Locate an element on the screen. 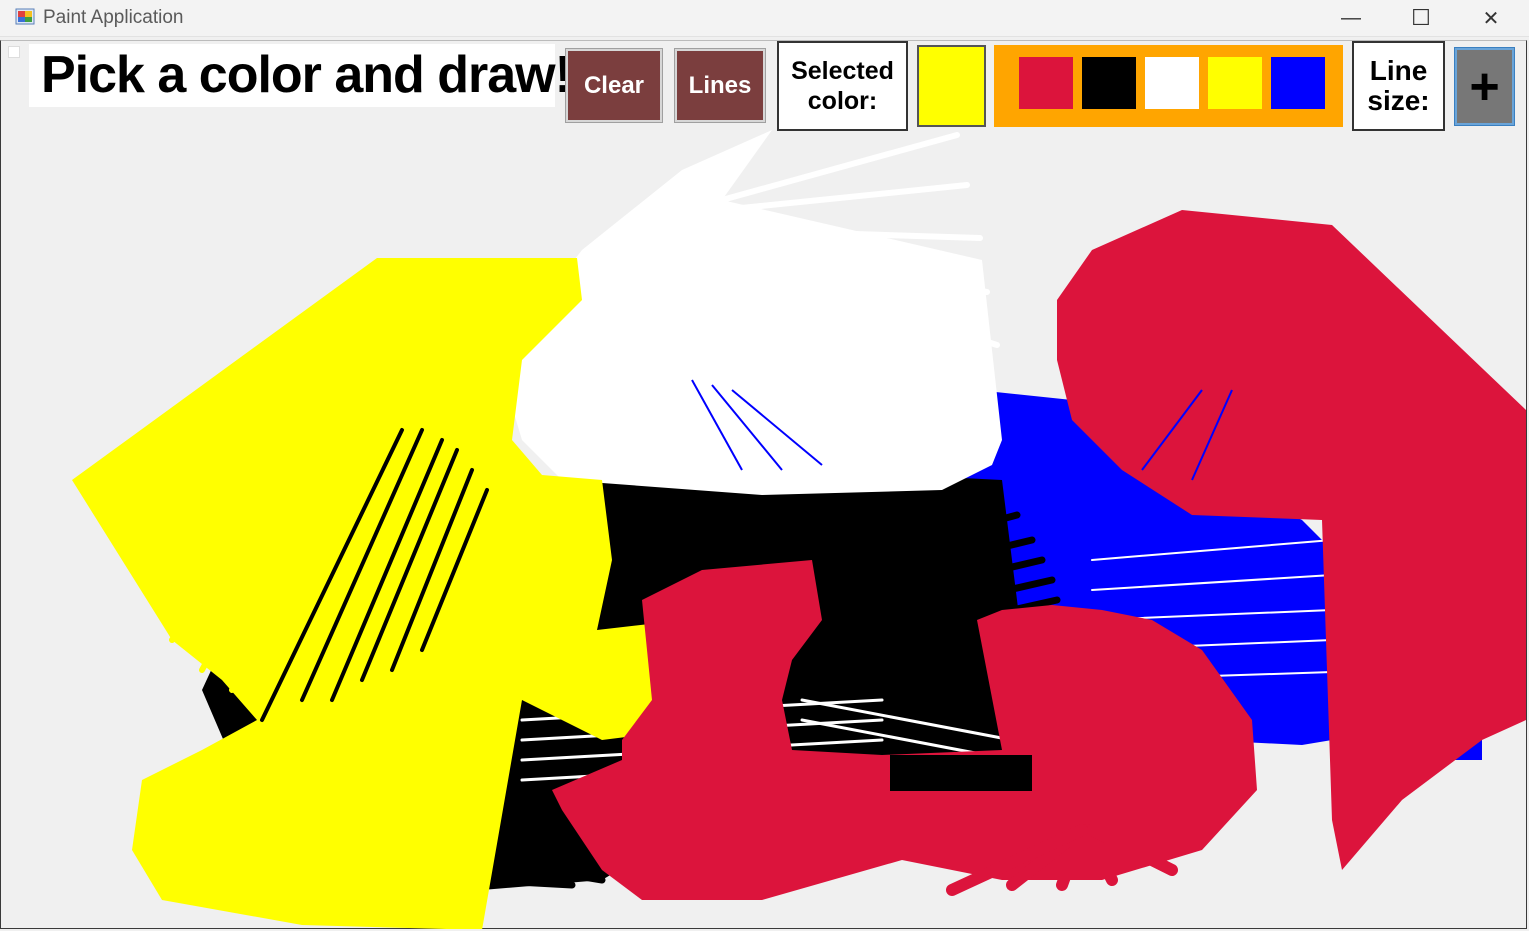 This screenshot has width=1529, height=931. app-icon is located at coordinates (25, 16).